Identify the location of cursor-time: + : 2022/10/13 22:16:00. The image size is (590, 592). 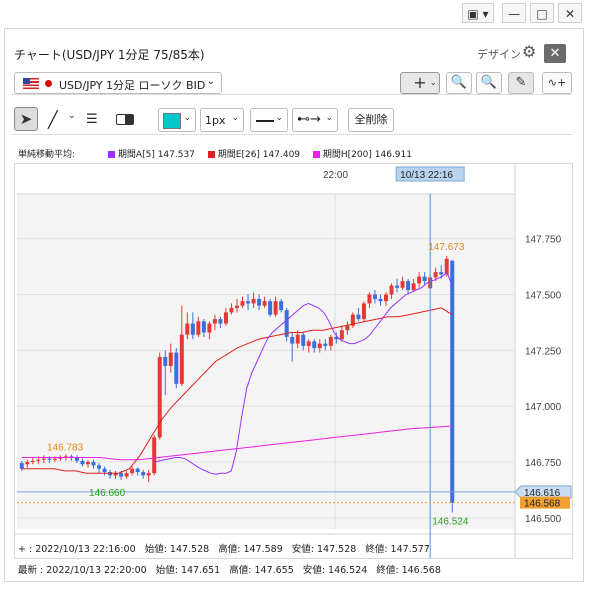
(77, 549).